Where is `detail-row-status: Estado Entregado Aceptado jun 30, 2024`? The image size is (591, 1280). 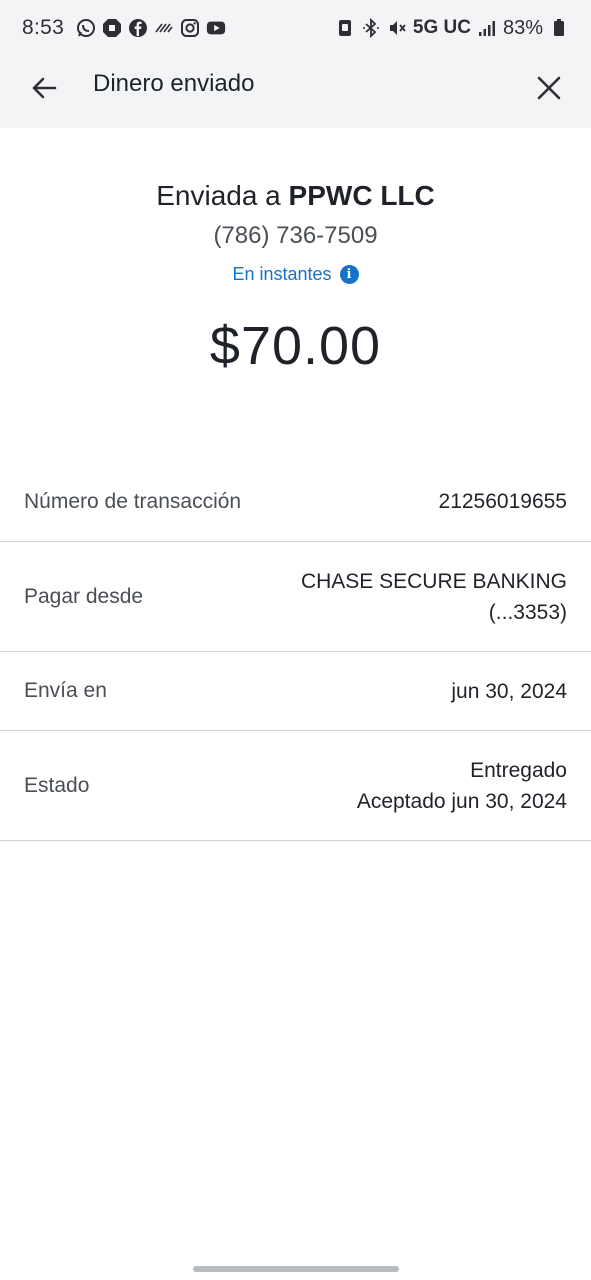 detail-row-status: Estado Entregado Aceptado jun 30, 2024 is located at coordinates (295, 786).